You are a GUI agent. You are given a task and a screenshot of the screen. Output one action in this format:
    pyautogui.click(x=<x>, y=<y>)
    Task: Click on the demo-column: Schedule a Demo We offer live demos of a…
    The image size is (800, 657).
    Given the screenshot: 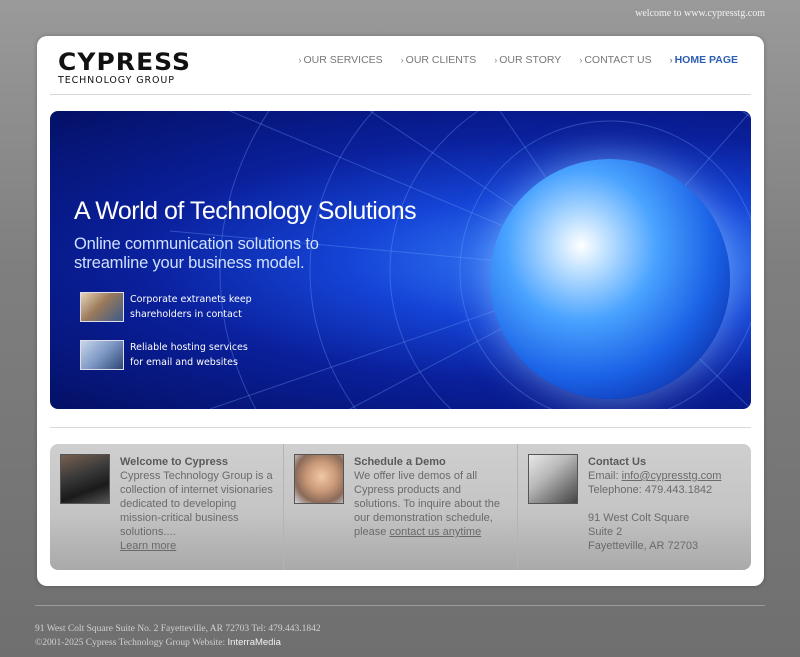 What is the action you would take?
    pyautogui.click(x=401, y=507)
    